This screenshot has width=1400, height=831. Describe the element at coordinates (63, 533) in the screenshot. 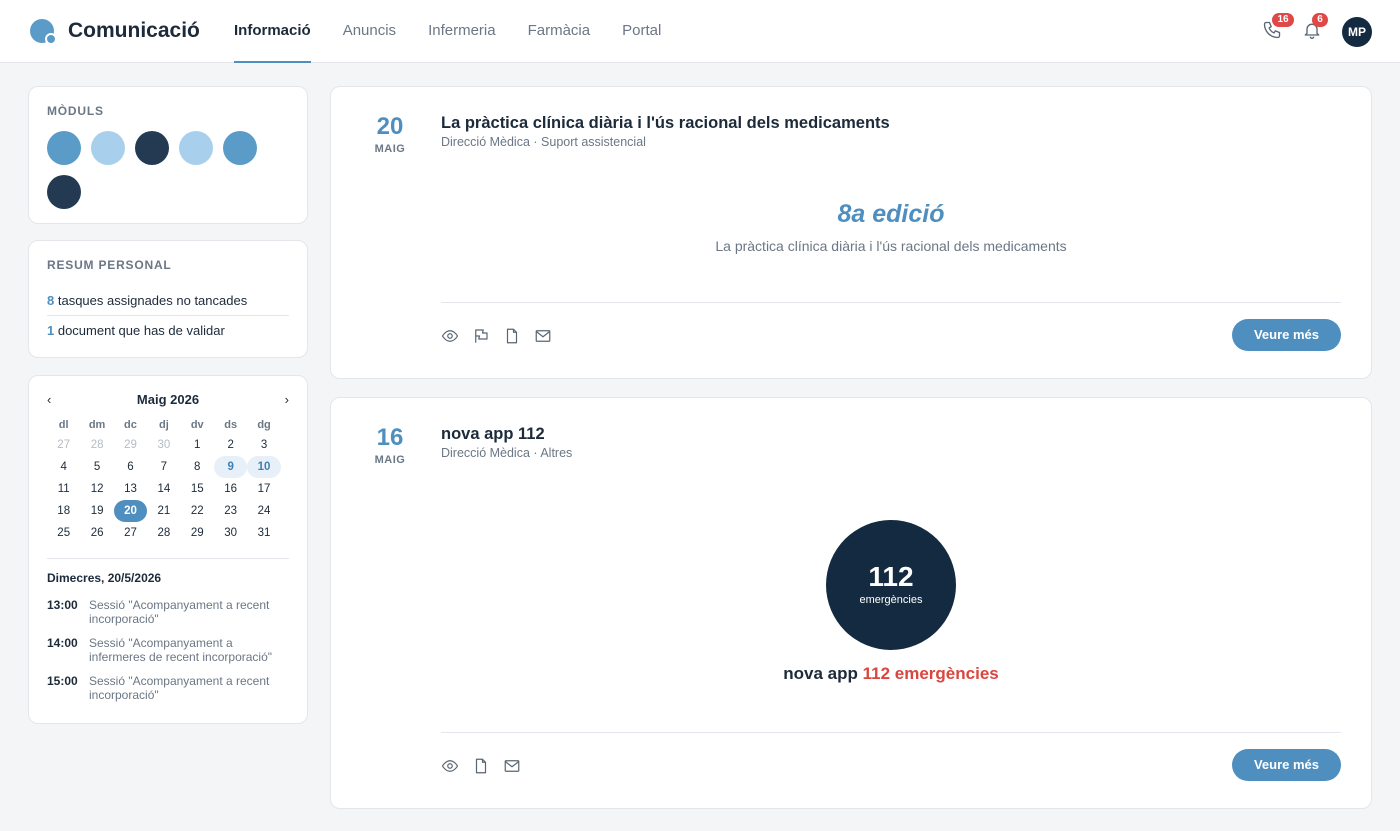

I see `calendar-day: 25` at that location.